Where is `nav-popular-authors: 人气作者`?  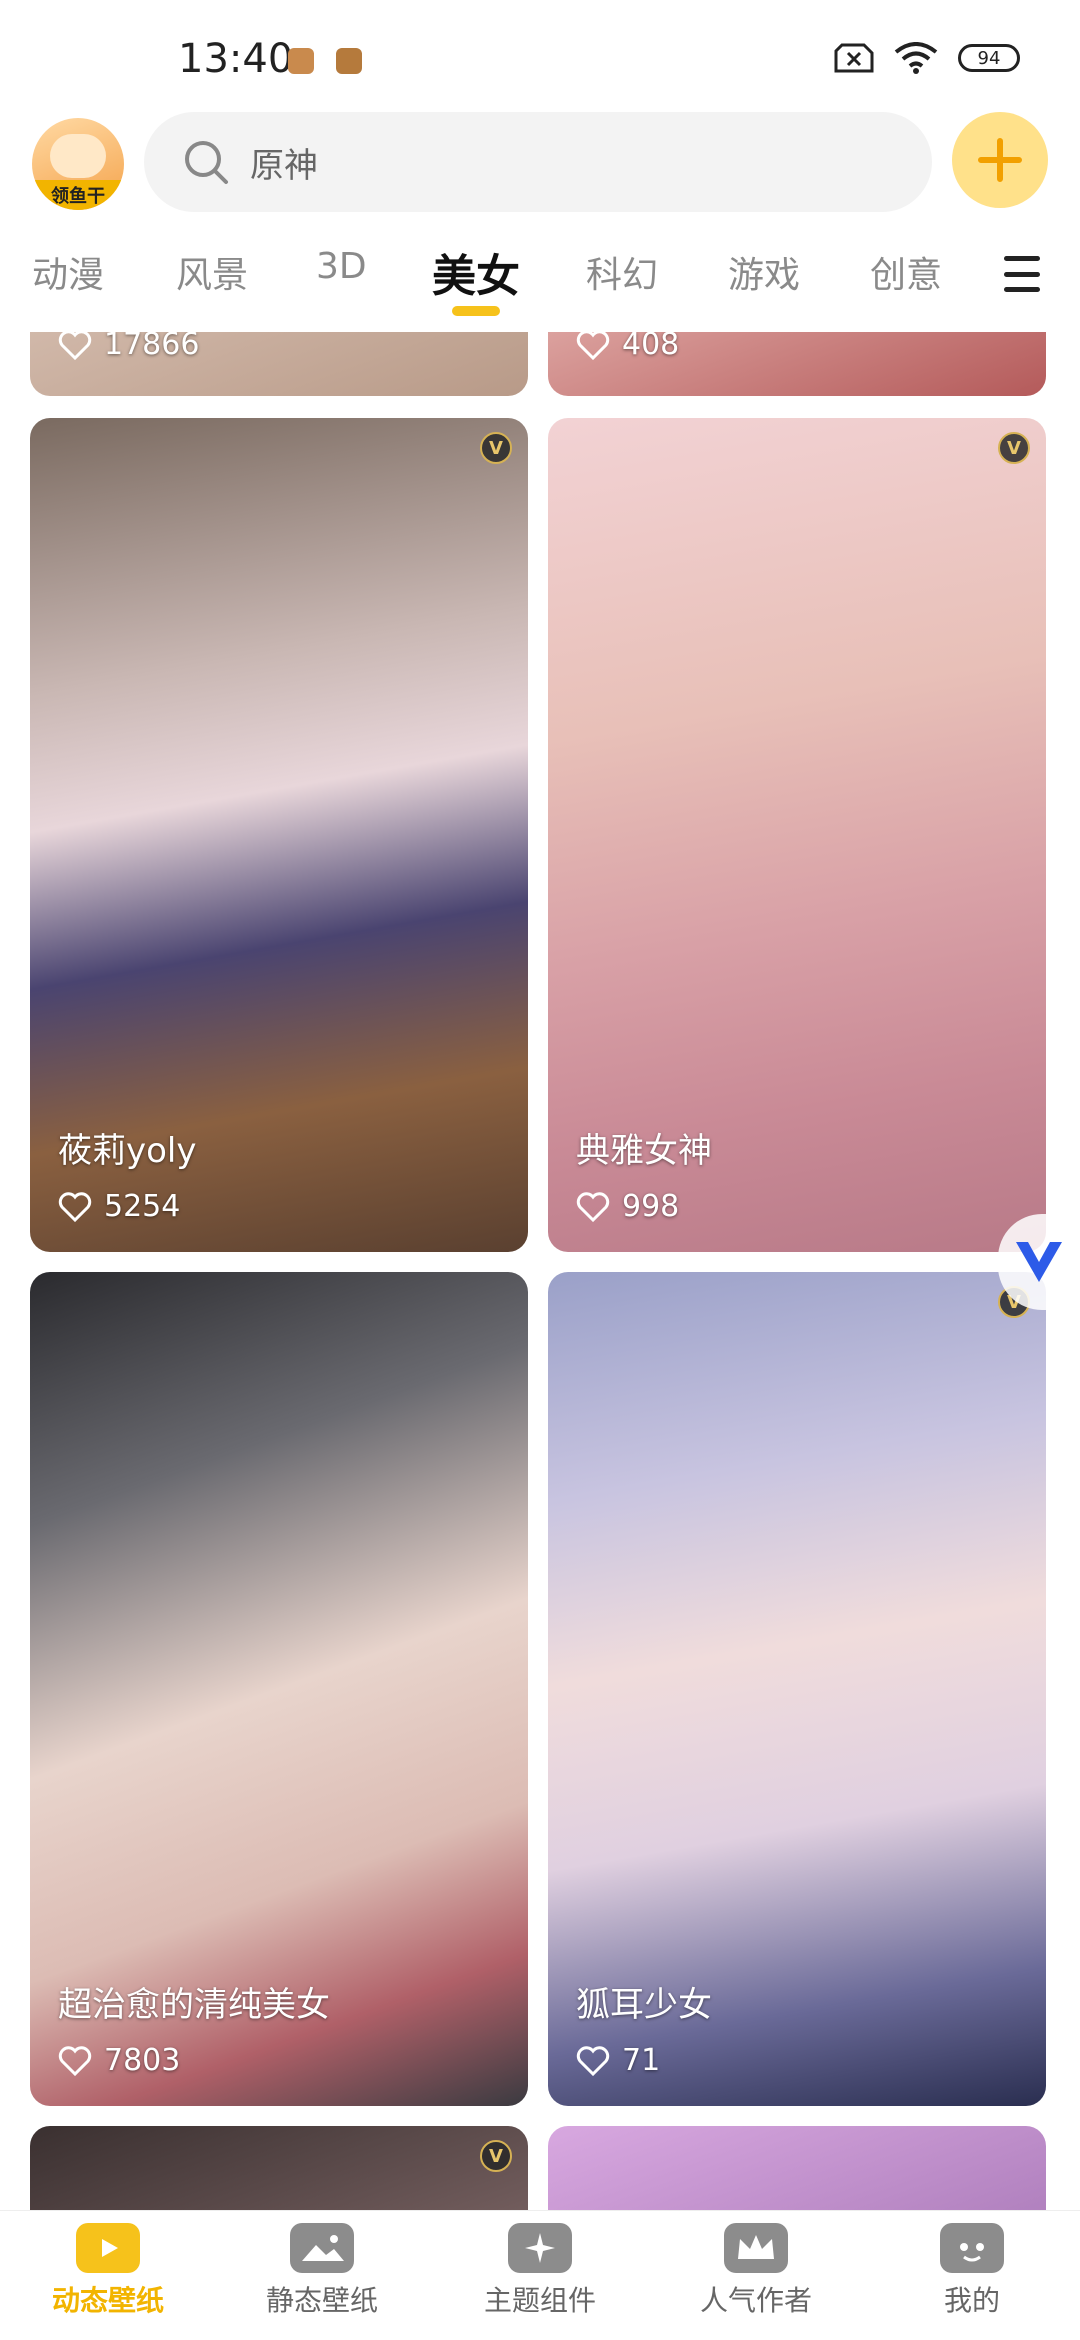 nav-popular-authors: 人气作者 is located at coordinates (756, 2271).